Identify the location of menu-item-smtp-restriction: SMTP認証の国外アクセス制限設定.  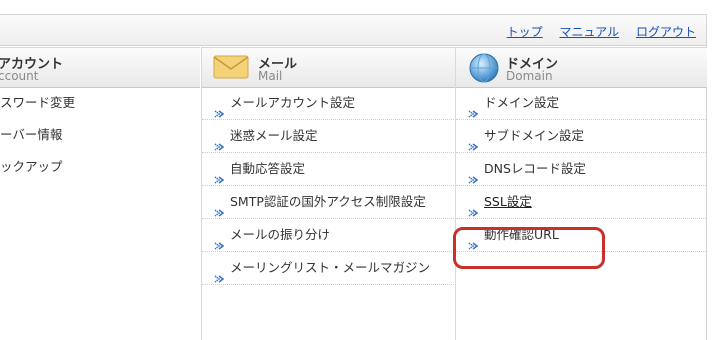
(328, 202).